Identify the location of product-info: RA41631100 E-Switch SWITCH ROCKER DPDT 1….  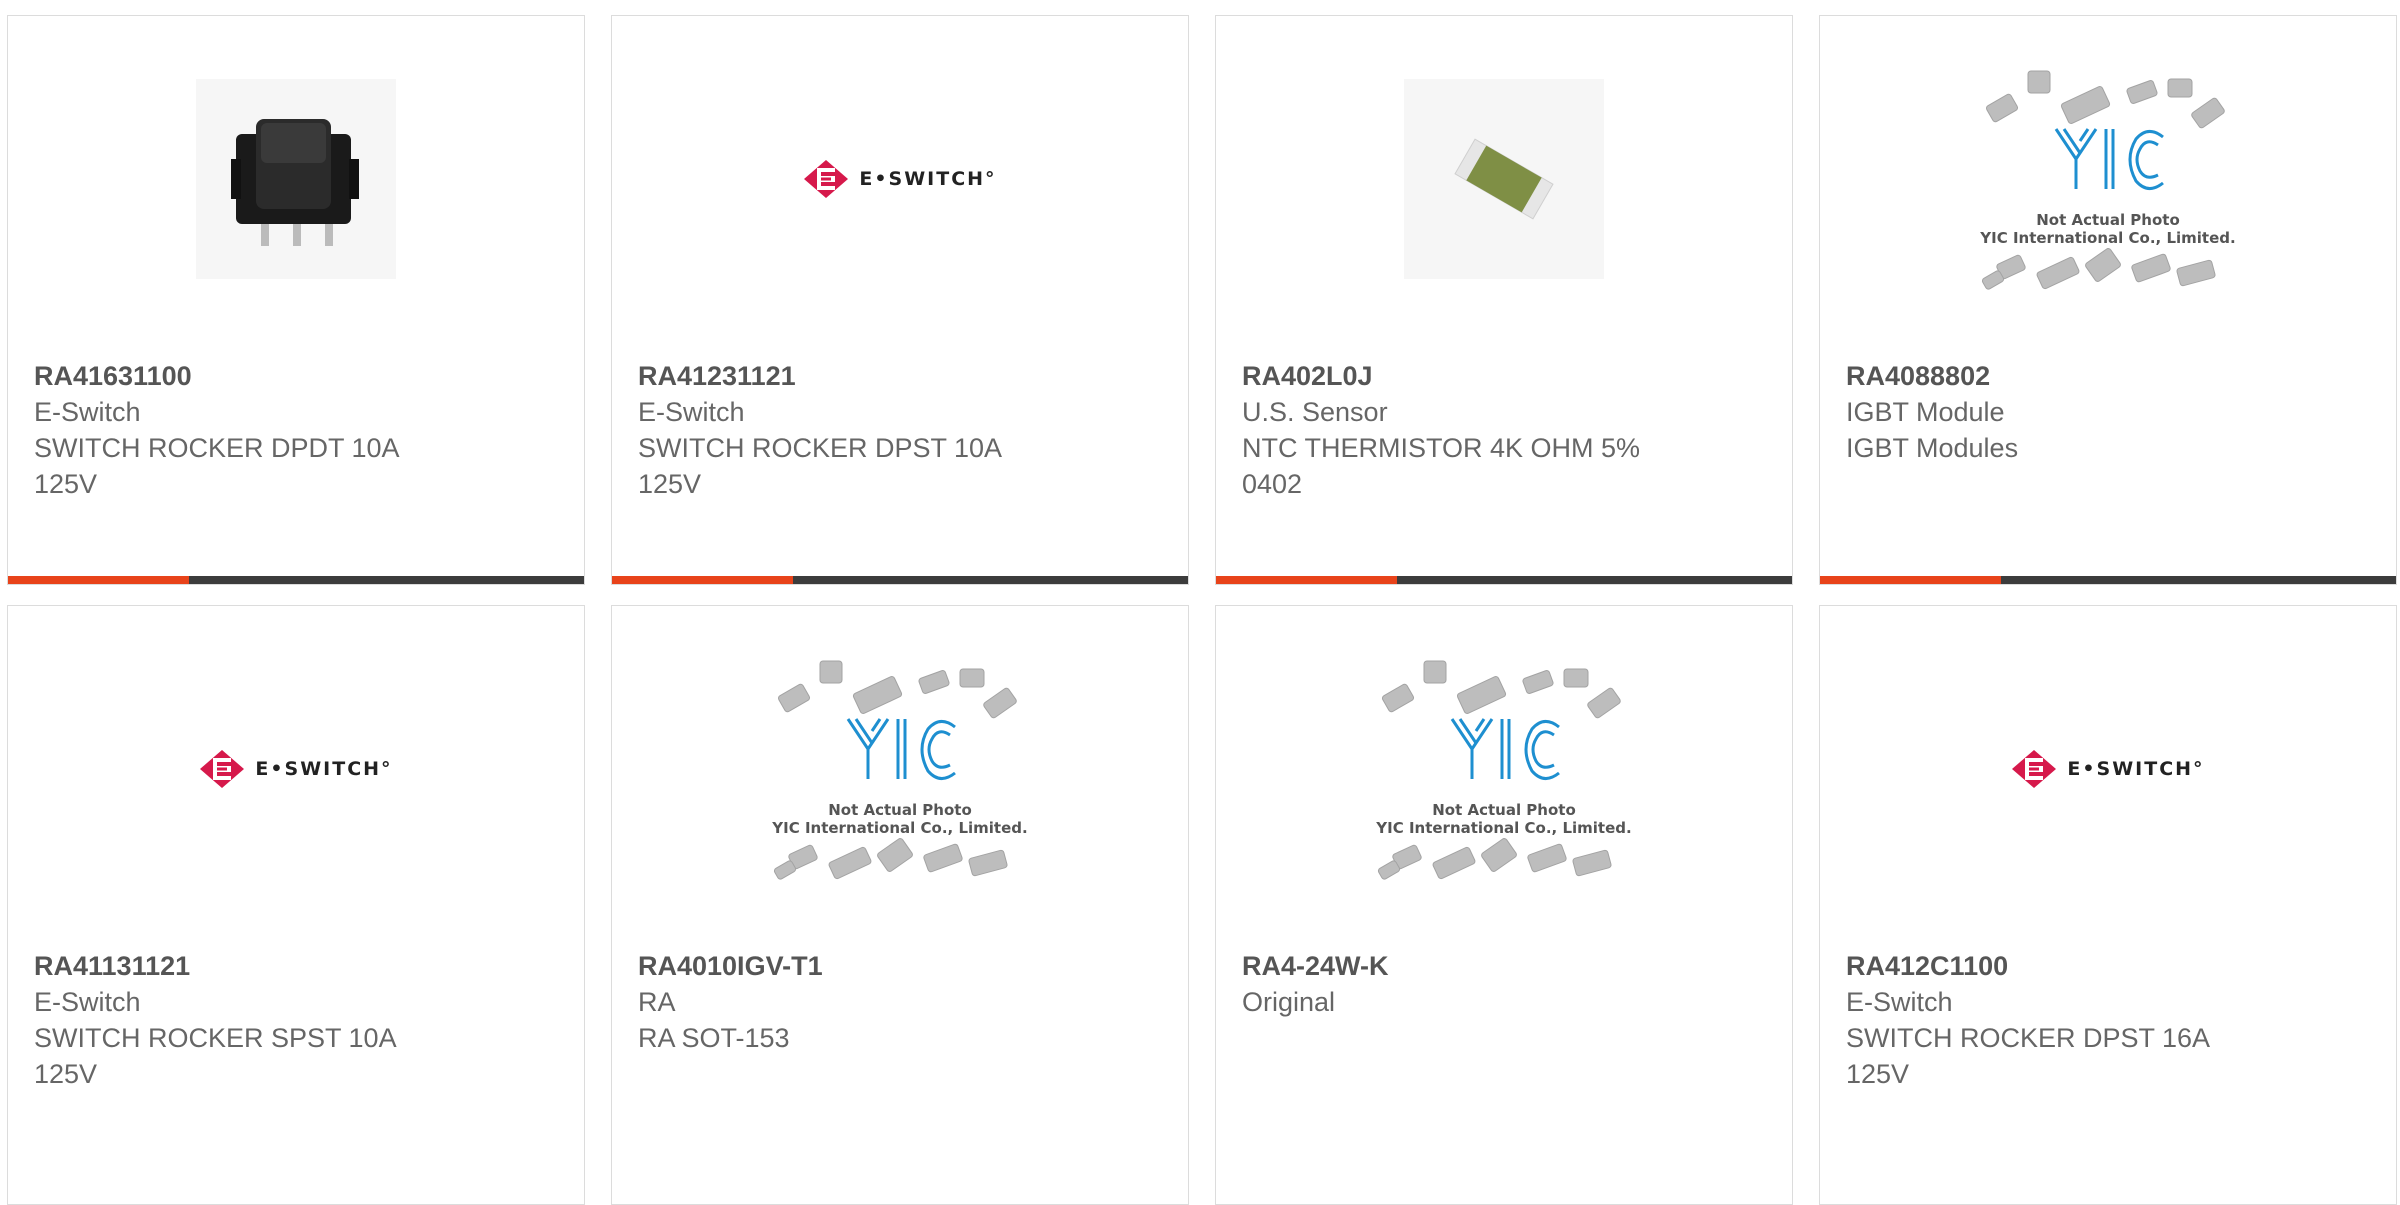
(244, 430).